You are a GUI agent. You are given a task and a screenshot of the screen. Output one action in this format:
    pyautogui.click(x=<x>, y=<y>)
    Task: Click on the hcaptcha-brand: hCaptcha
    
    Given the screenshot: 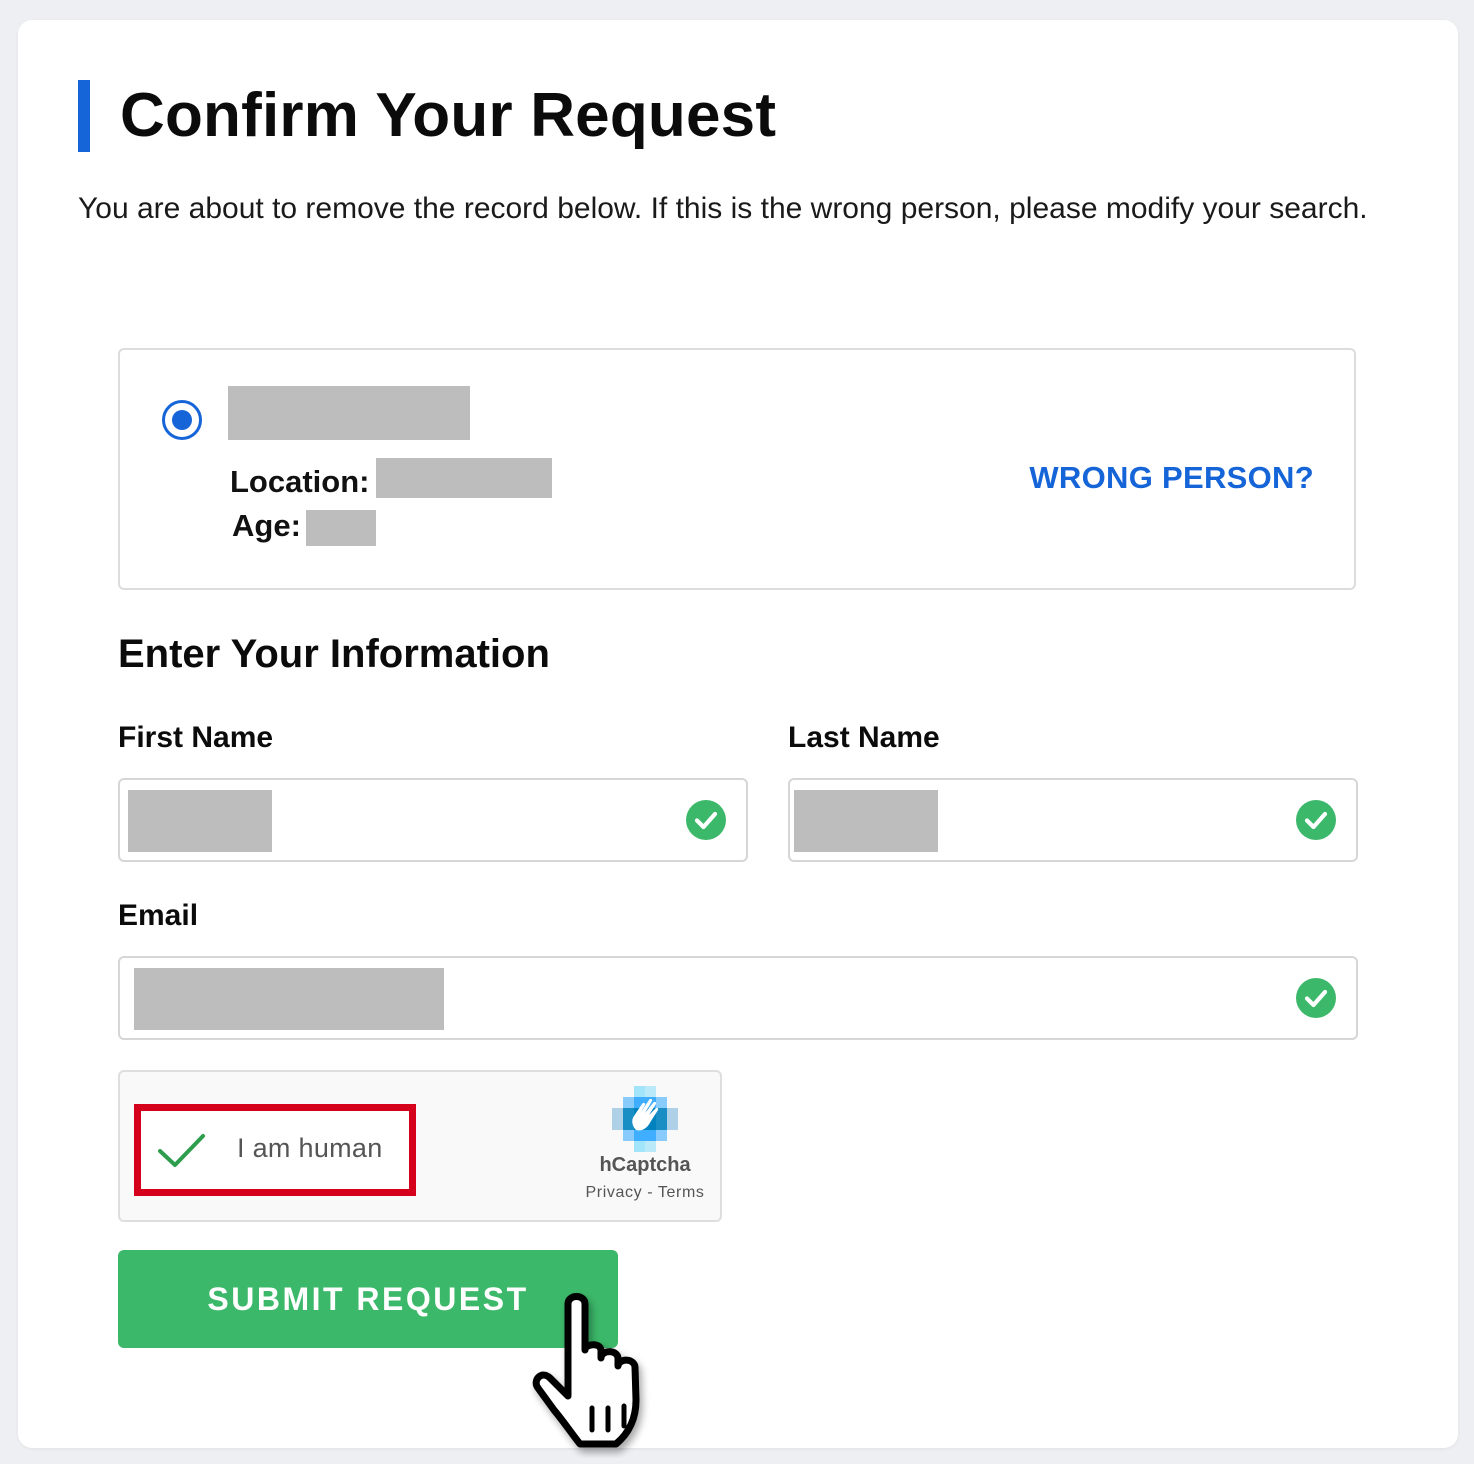 What is the action you would take?
    pyautogui.click(x=645, y=1165)
    